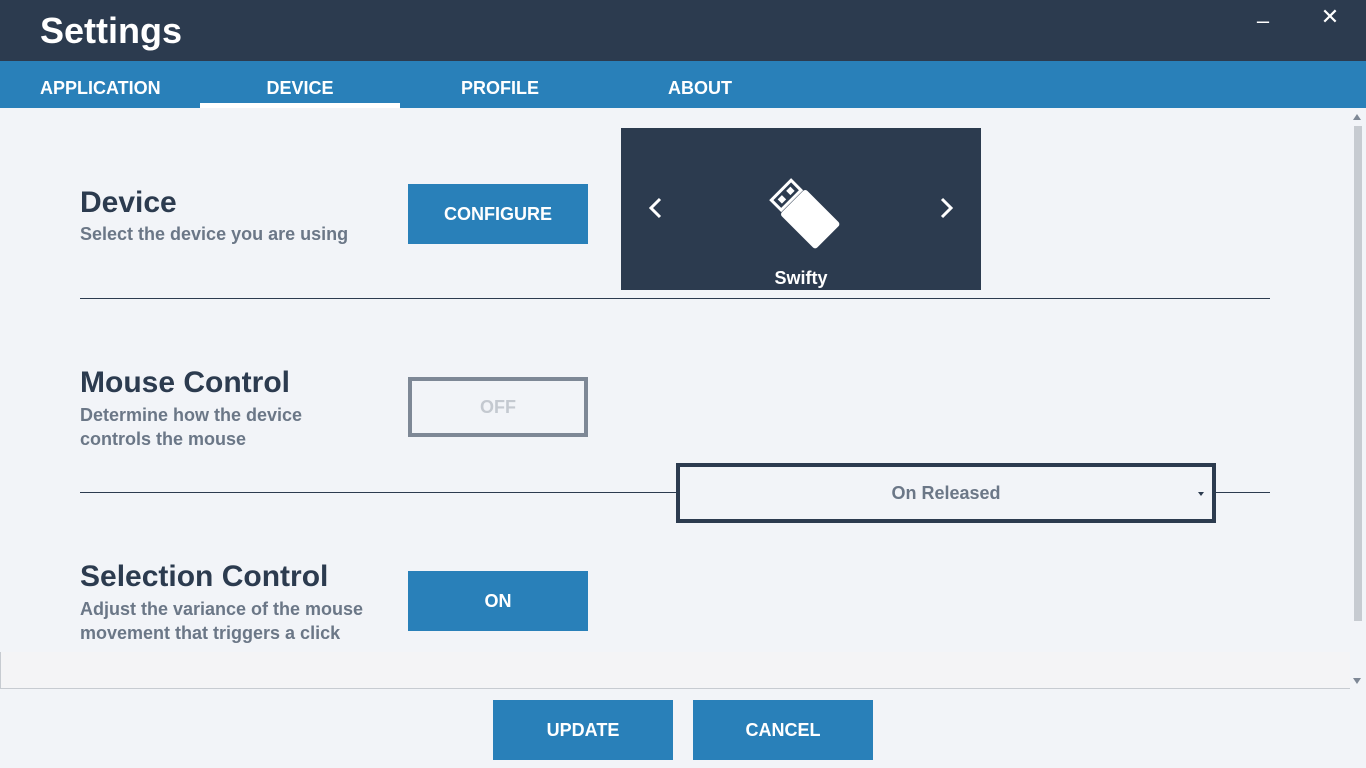 This screenshot has height=768, width=1366. I want to click on device-carousel: Swifty, so click(801, 209).